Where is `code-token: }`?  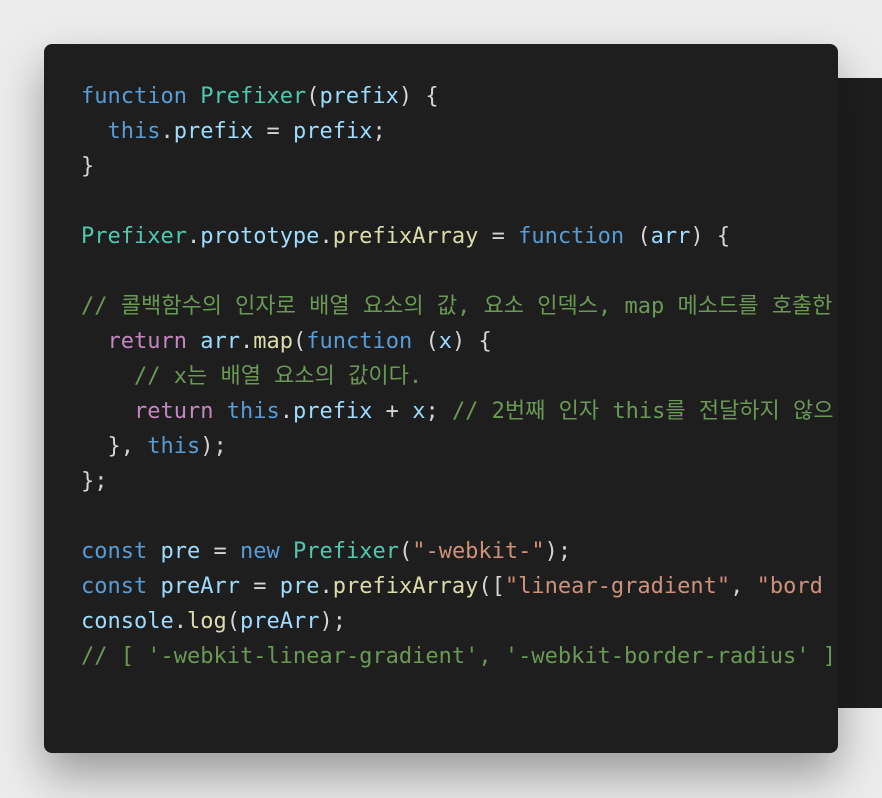
code-token: } is located at coordinates (88, 166).